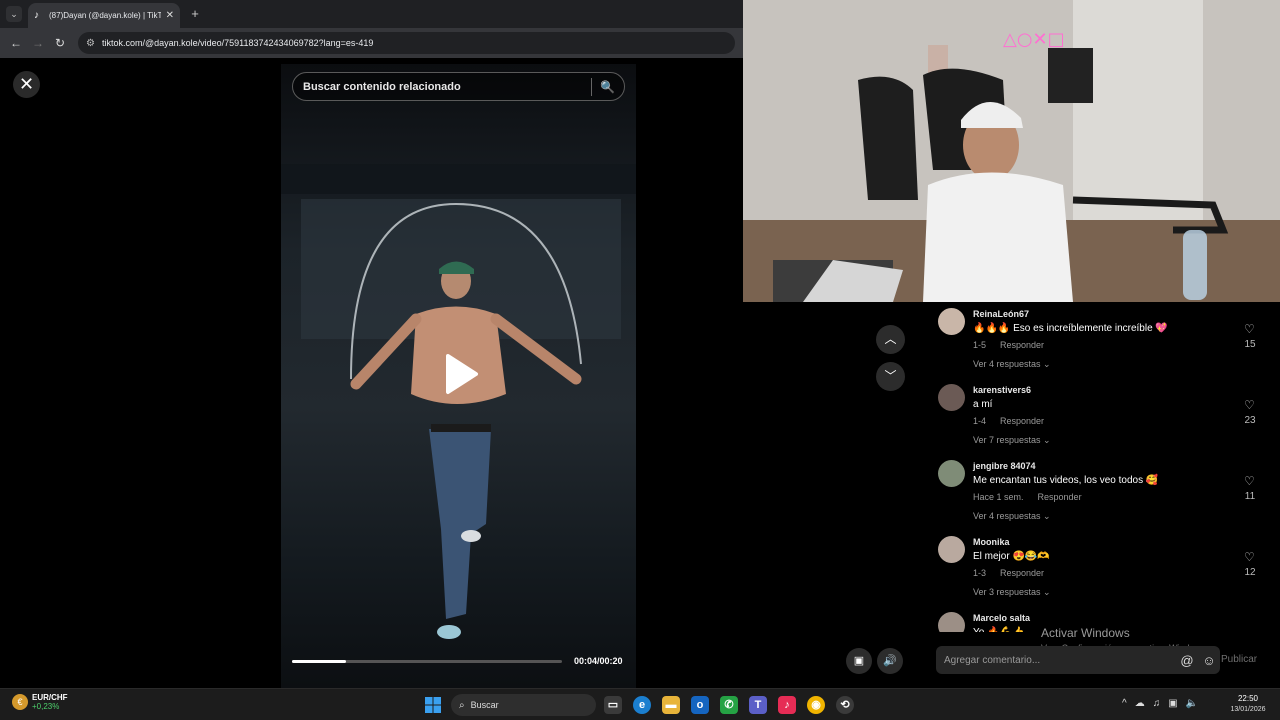 Image resolution: width=1280 pixels, height=720 pixels. Describe the element at coordinates (1250, 420) in the screenshot. I see `like-count: 23` at that location.